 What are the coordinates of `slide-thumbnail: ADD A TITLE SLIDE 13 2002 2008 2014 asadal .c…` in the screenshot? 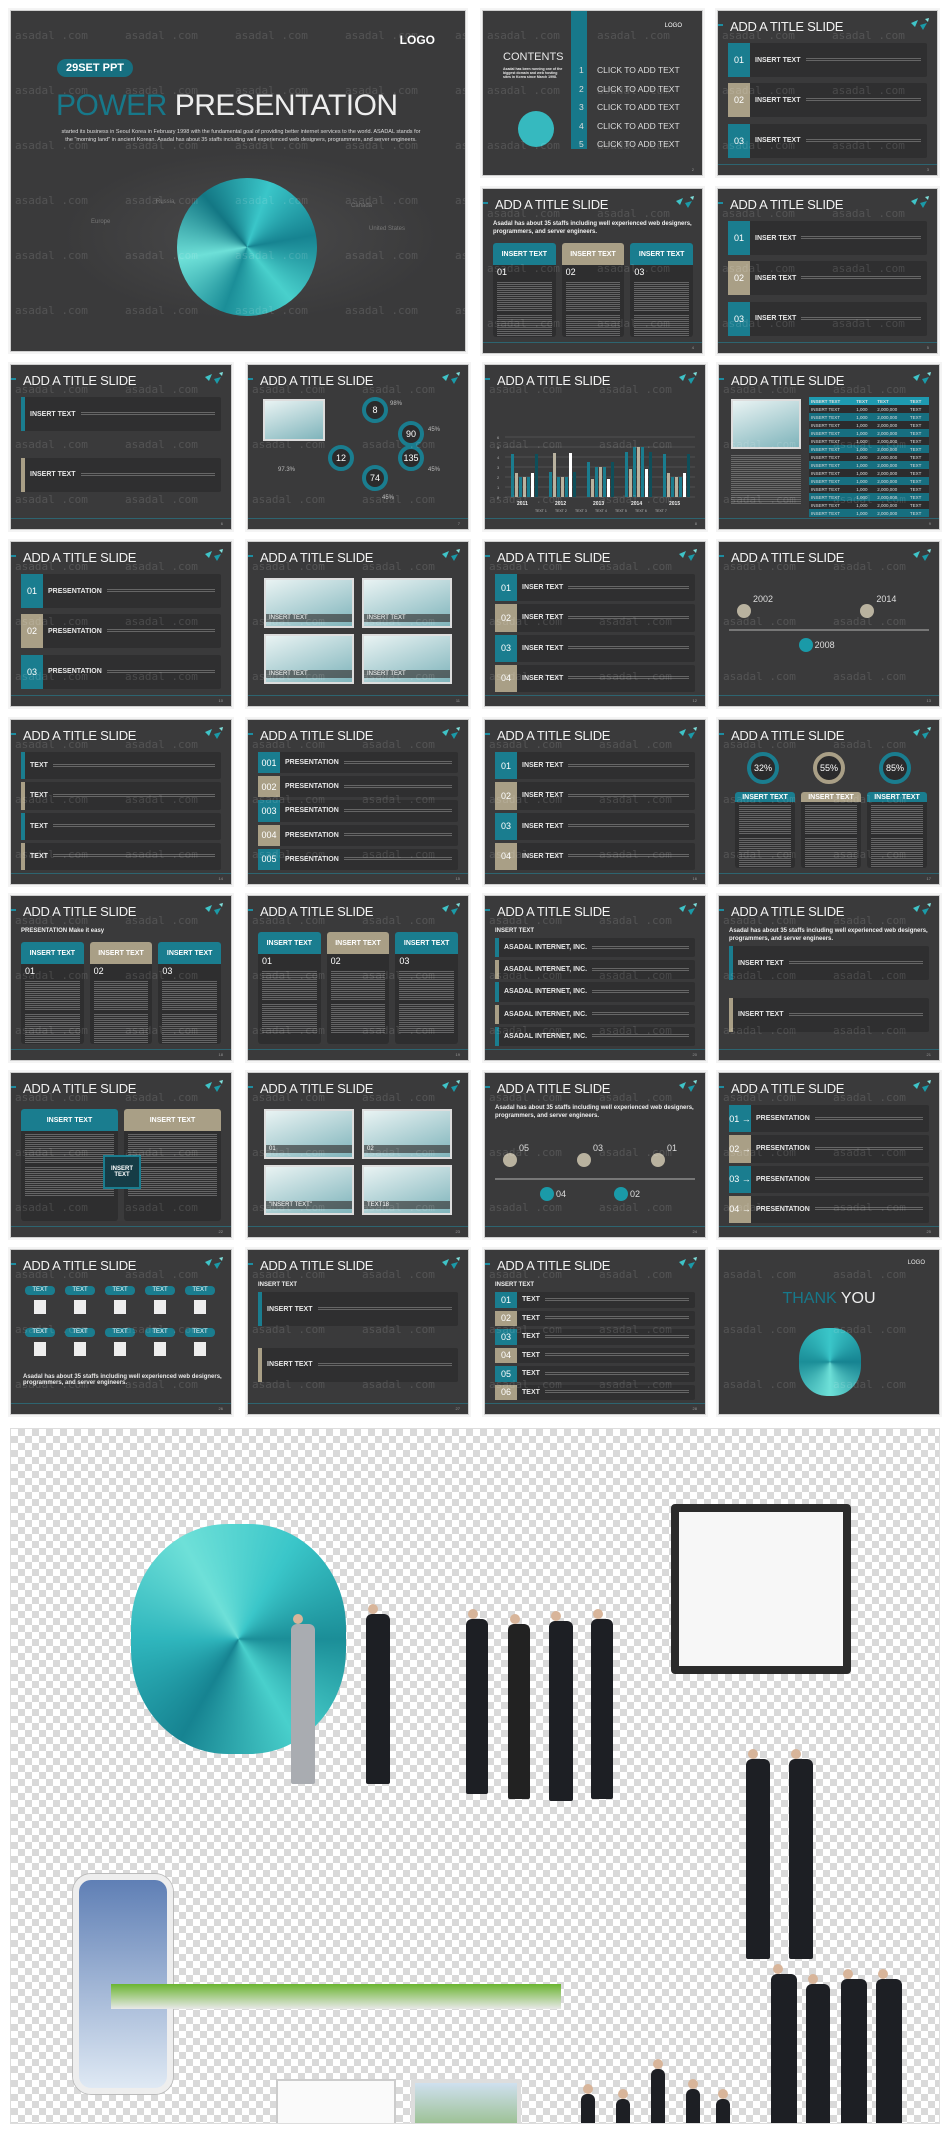 It's located at (829, 624).